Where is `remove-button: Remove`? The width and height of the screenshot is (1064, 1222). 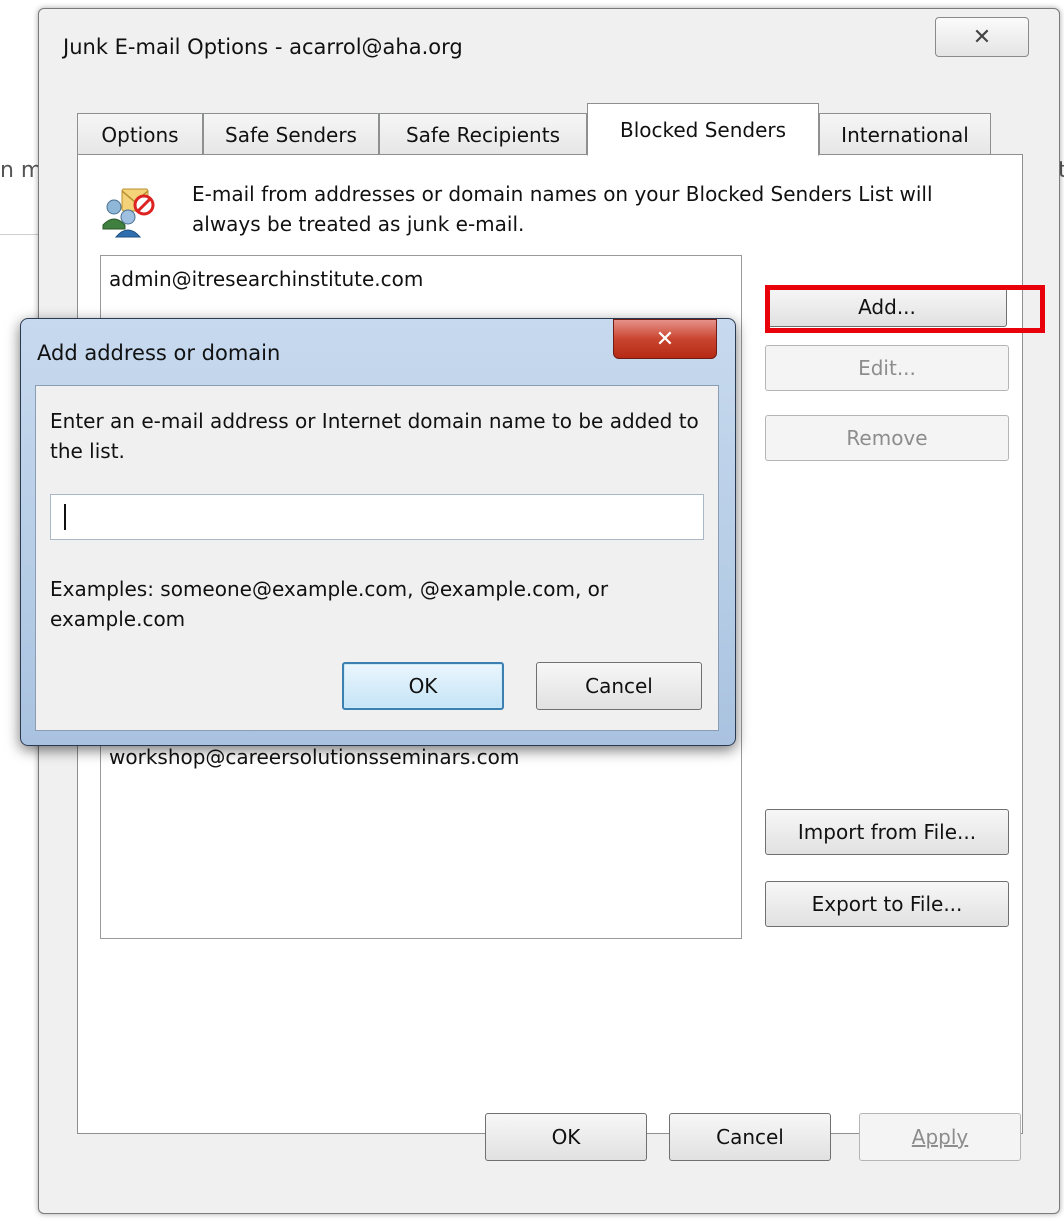
remove-button: Remove is located at coordinates (887, 438).